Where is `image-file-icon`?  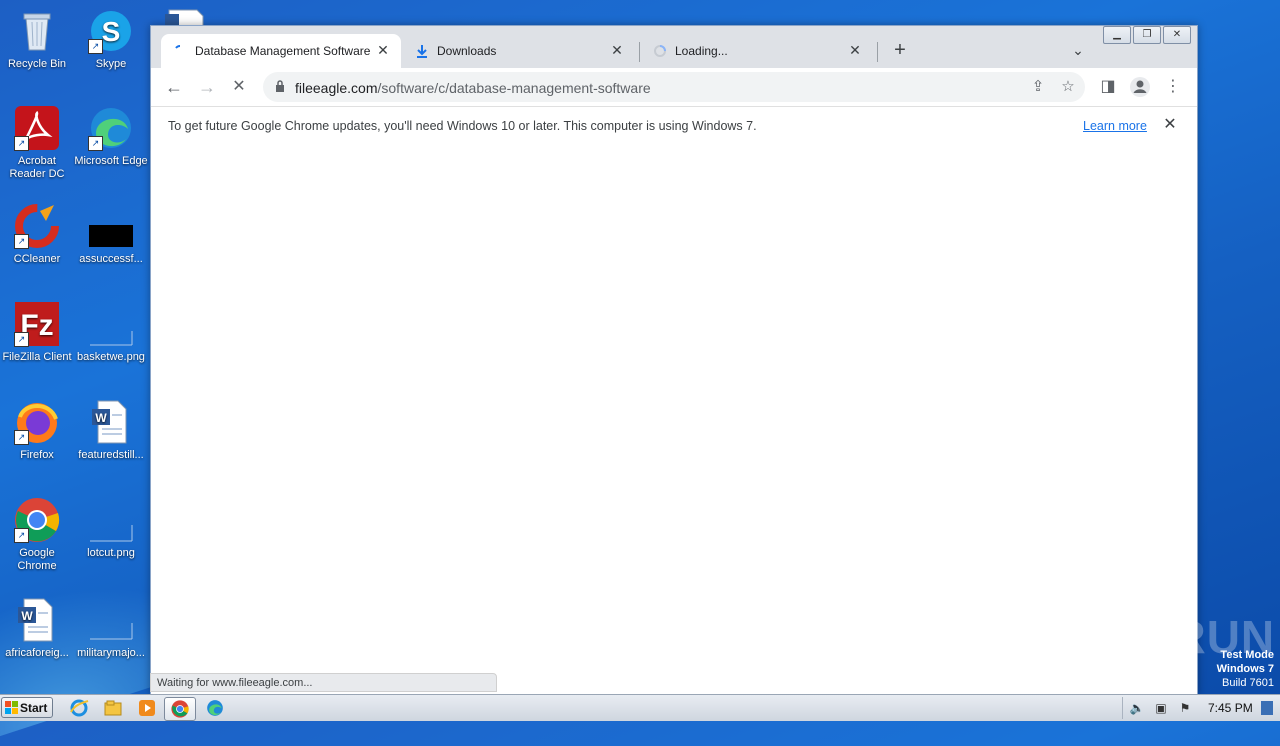
image-file-icon is located at coordinates (111, 226).